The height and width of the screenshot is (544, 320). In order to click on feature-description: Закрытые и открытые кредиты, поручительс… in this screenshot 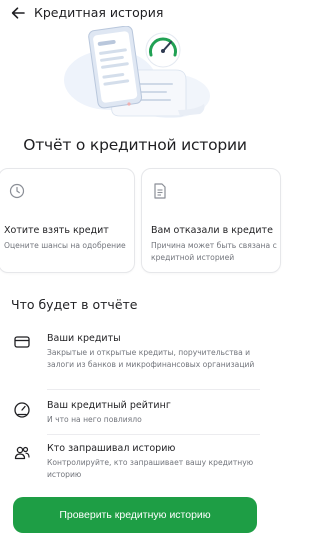, I will do `click(151, 358)`.